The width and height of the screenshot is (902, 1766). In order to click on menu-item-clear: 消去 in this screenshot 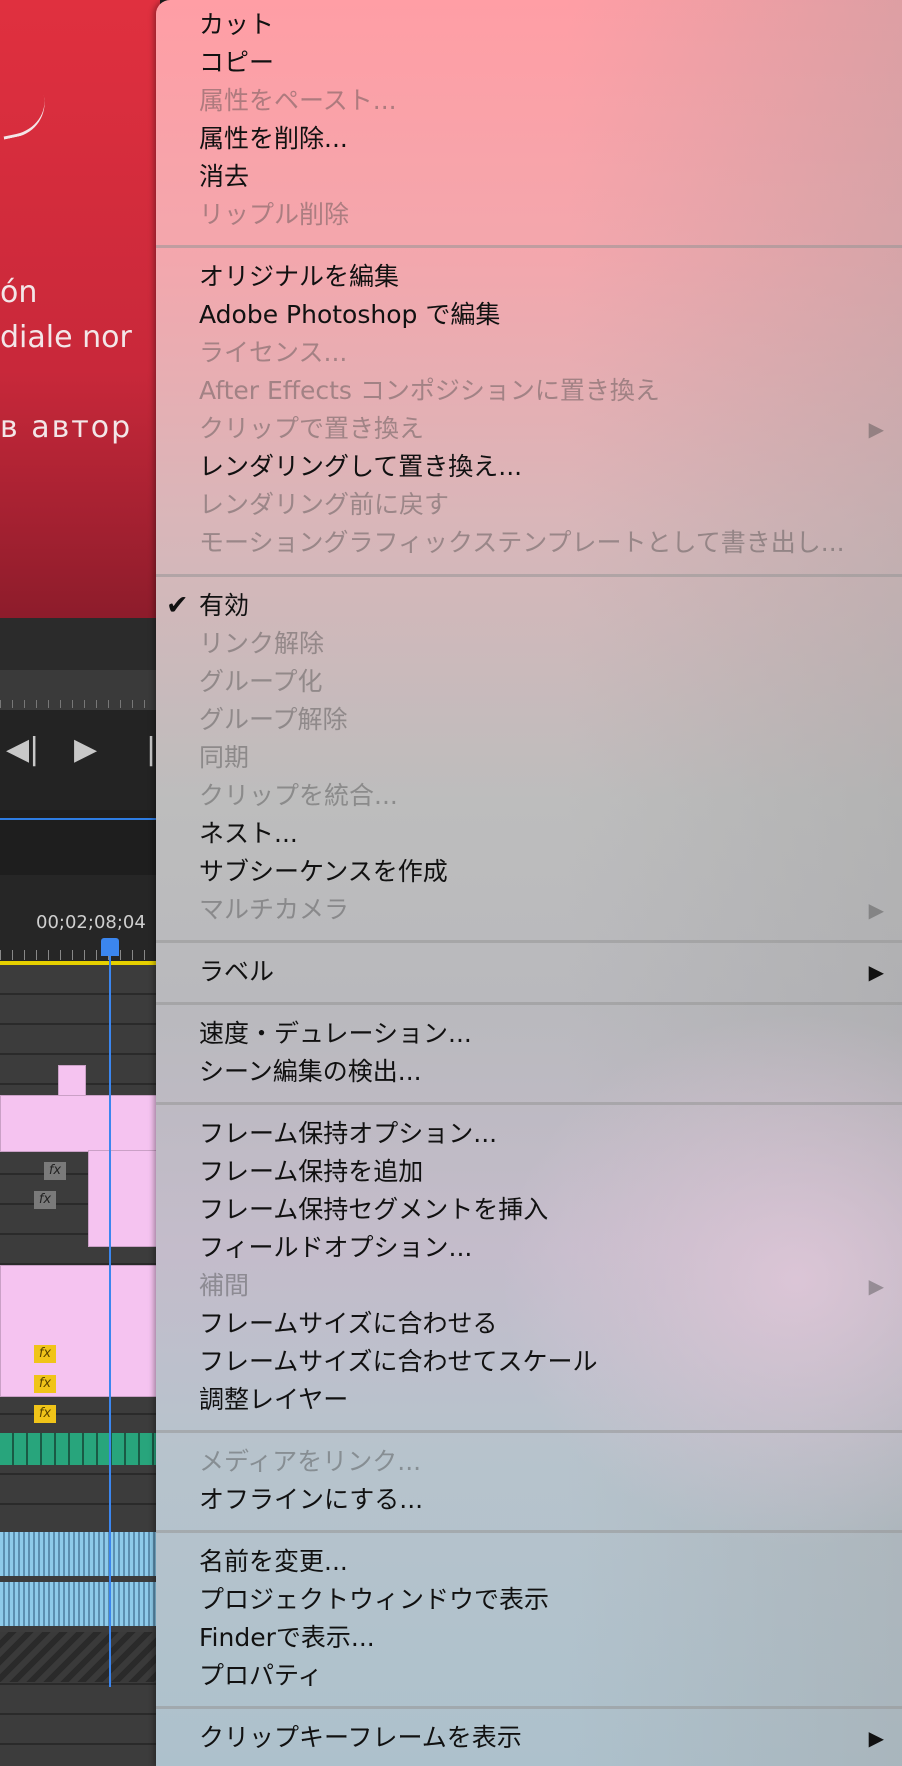, I will do `click(529, 177)`.